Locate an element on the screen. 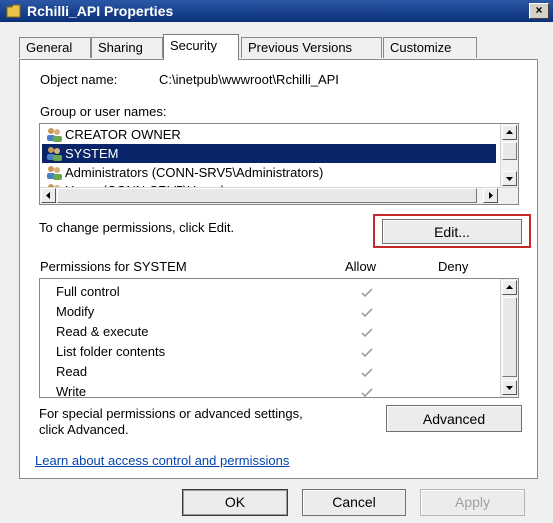 This screenshot has height=523, width=553. arrow-left-icon is located at coordinates (48, 195).